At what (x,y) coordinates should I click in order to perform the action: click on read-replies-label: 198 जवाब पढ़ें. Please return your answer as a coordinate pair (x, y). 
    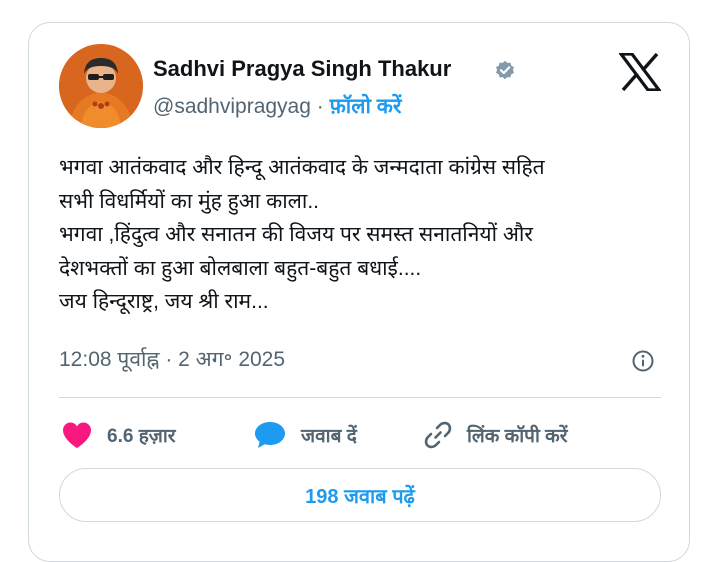
    Looking at the image, I should click on (360, 496).